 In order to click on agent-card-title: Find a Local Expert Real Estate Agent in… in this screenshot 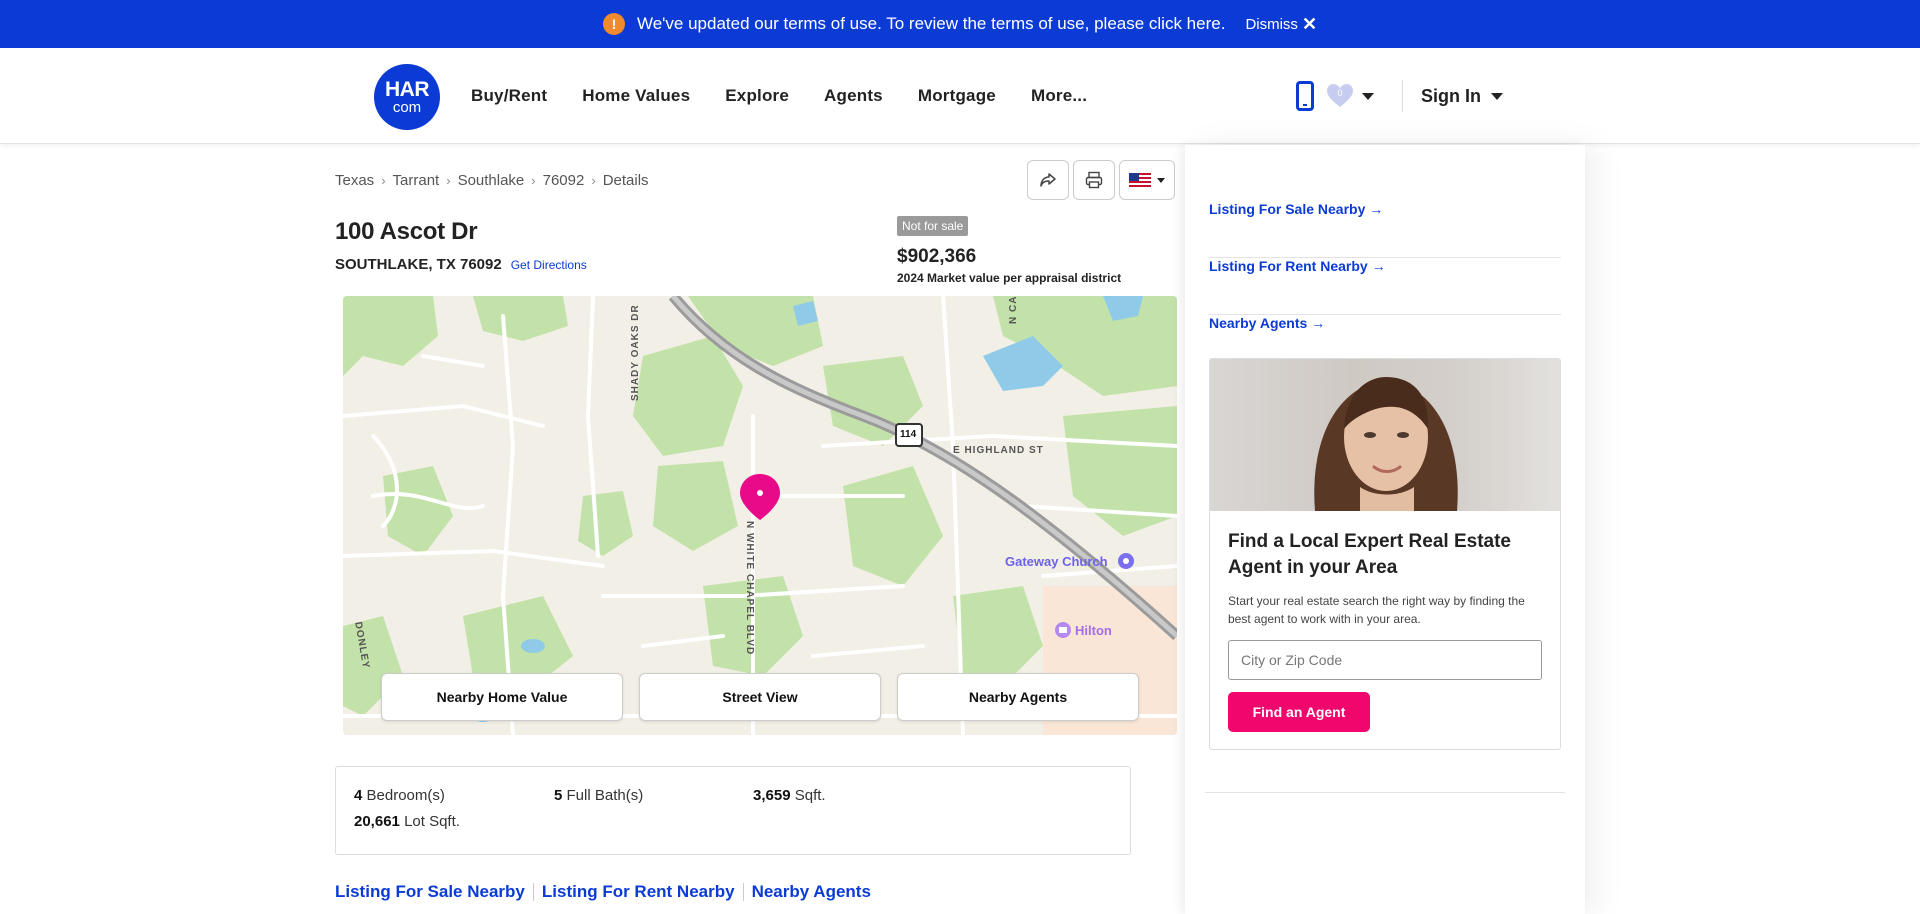, I will do `click(1369, 554)`.